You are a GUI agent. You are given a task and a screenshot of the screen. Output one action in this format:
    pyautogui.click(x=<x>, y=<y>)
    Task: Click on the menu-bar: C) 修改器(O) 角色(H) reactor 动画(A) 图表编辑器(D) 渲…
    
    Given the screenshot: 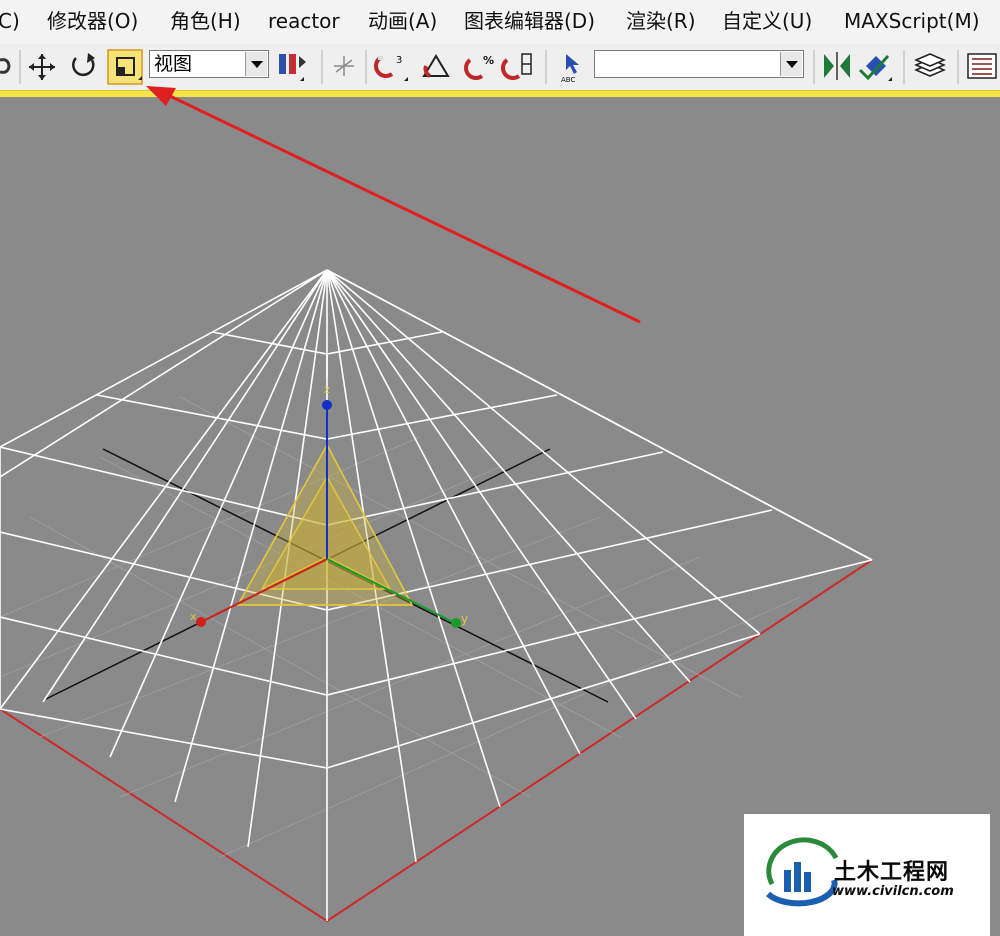 What is the action you would take?
    pyautogui.click(x=500, y=22)
    